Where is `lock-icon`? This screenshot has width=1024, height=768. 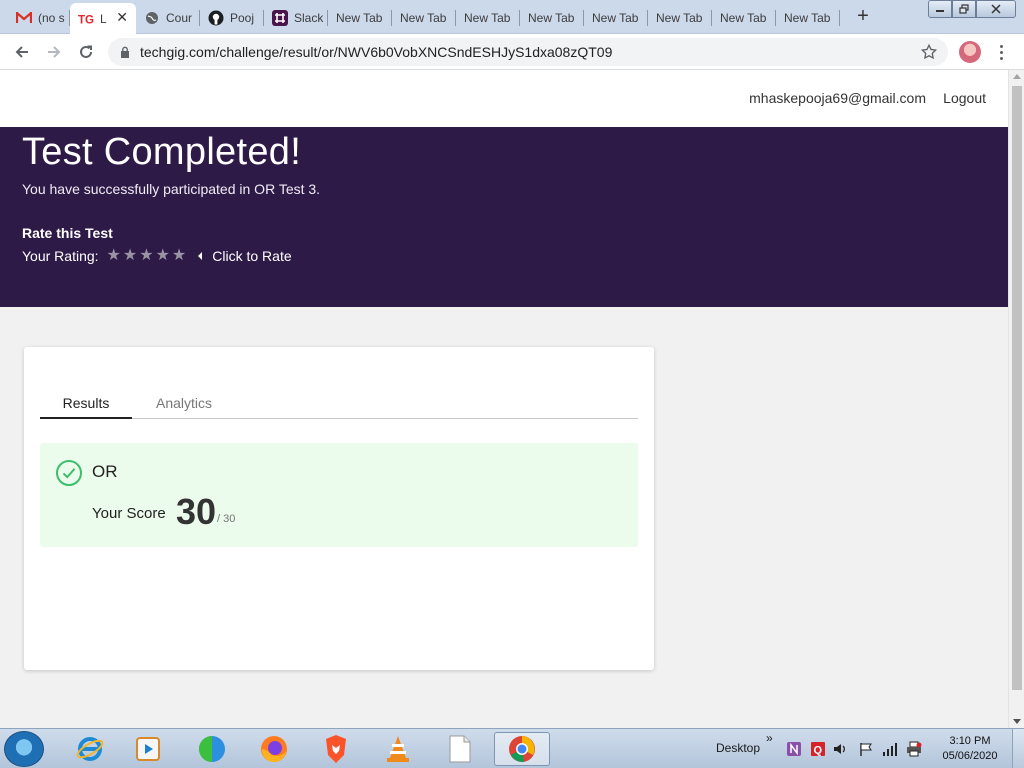 lock-icon is located at coordinates (125, 52).